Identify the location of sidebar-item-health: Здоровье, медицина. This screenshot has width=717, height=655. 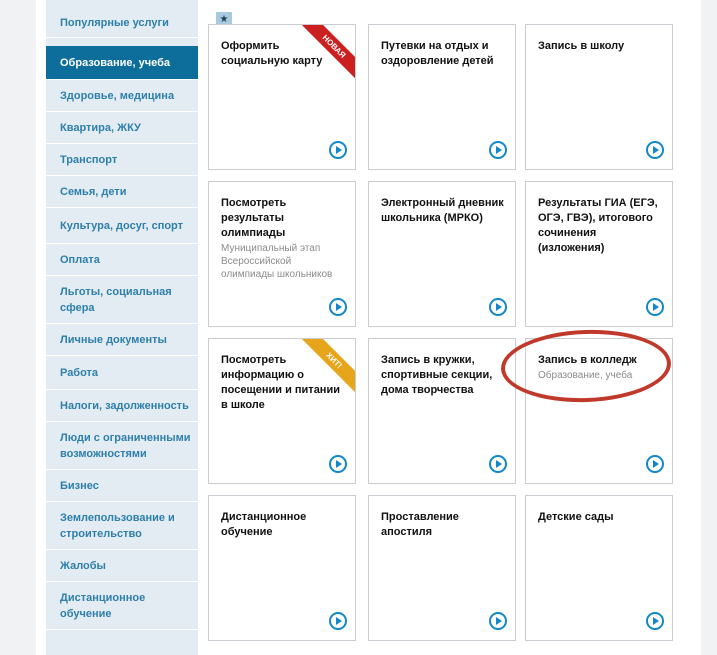
(122, 96).